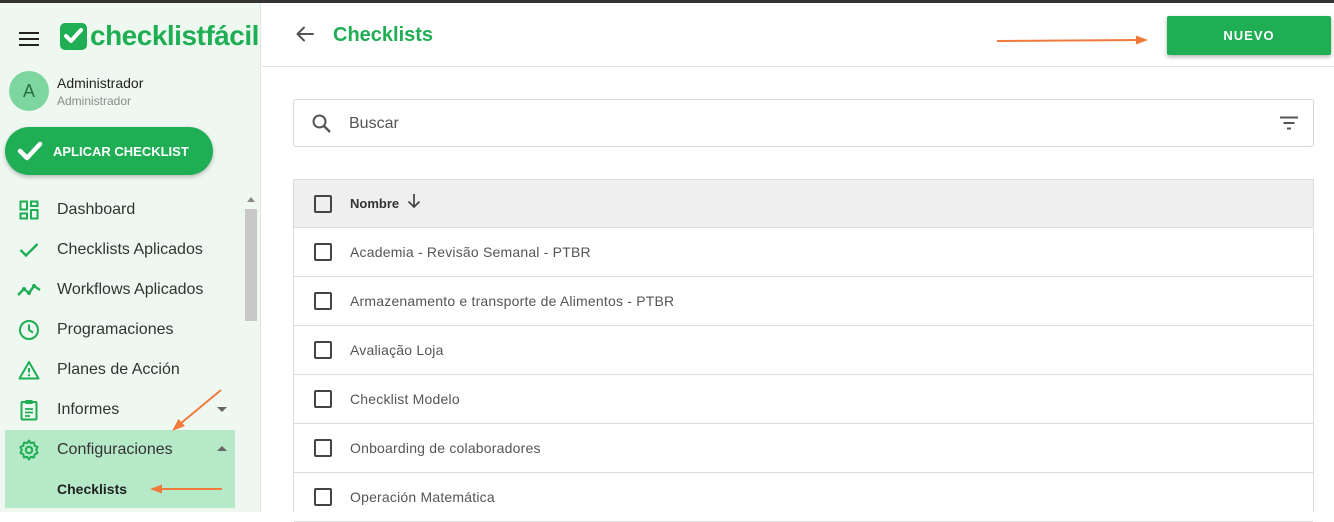 The image size is (1334, 522). What do you see at coordinates (29, 370) in the screenshot?
I see `warning-icon` at bounding box center [29, 370].